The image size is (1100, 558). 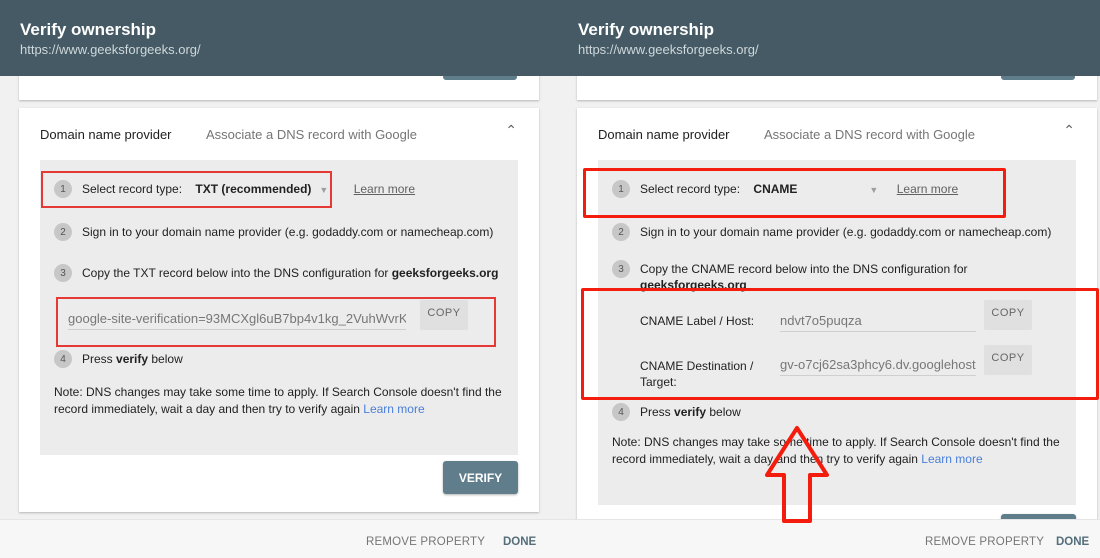 What do you see at coordinates (696, 374) in the screenshot?
I see `cname-target-label: CNAME Destination / Target:` at bounding box center [696, 374].